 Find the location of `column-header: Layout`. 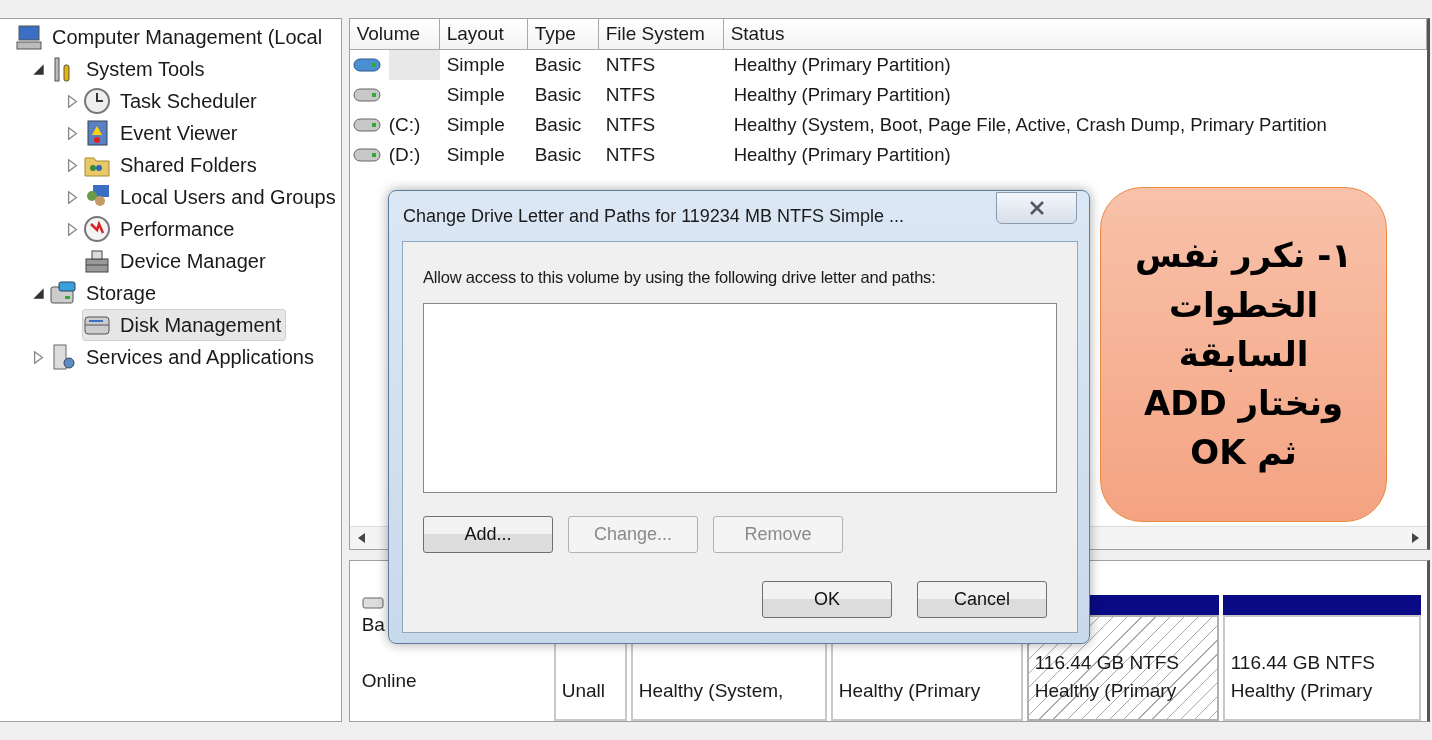

column-header: Layout is located at coordinates (483, 34).